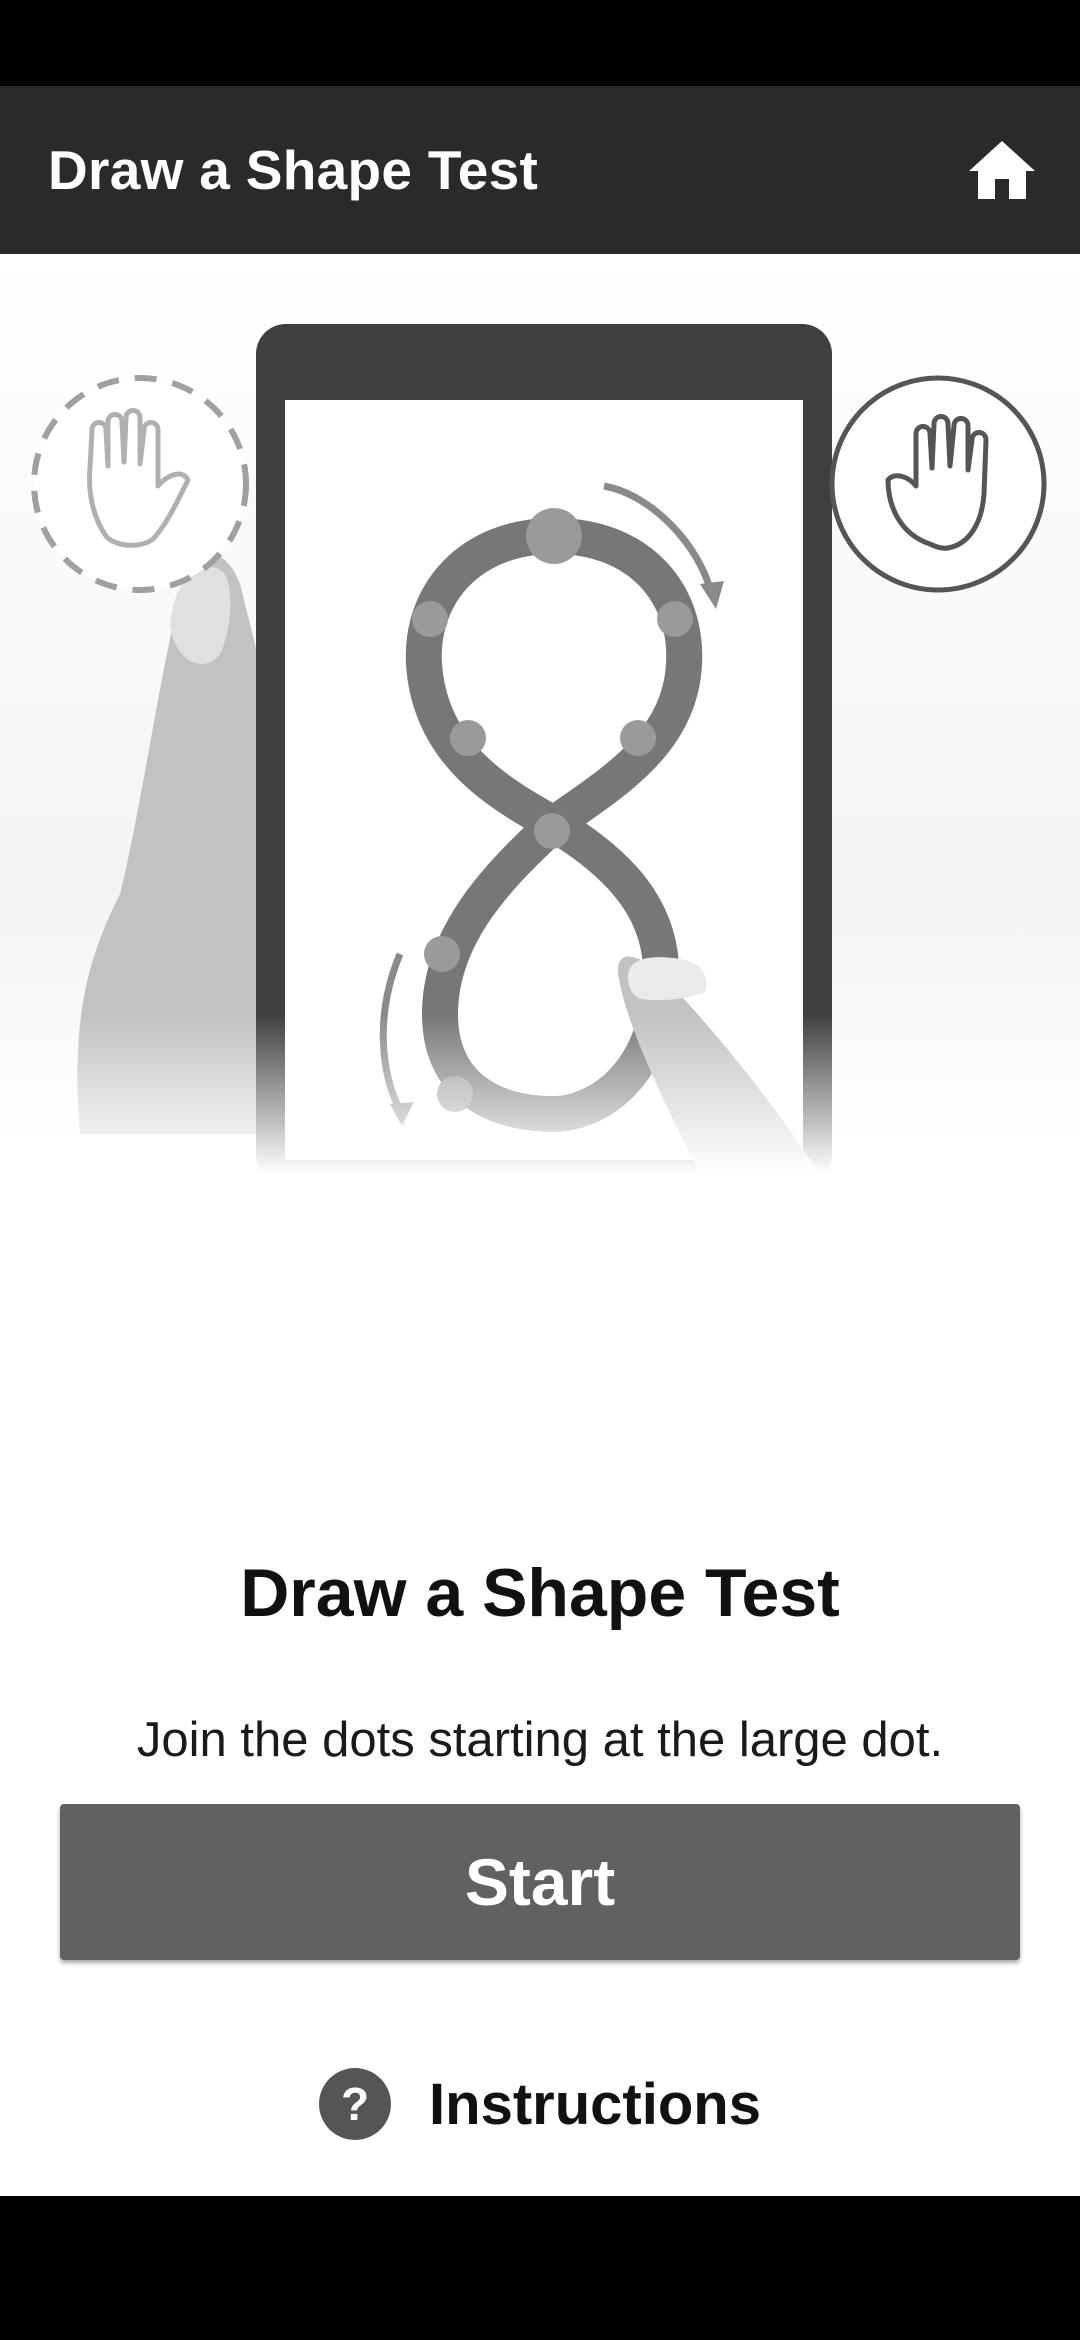  I want to click on instructions-link: ? Instructions, so click(540, 2104).